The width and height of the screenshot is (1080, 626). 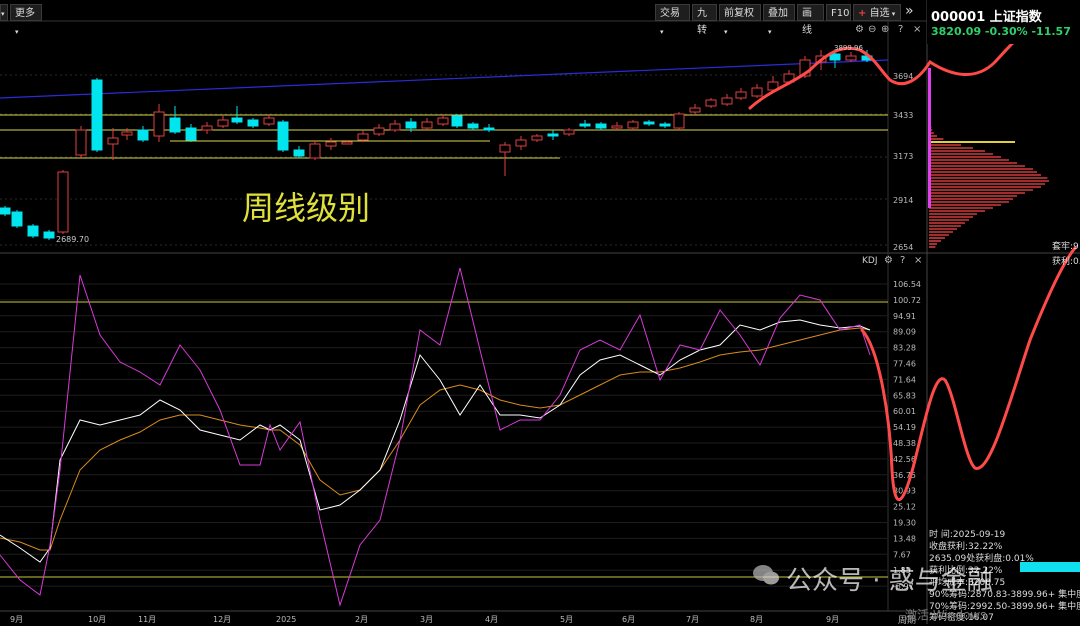 I want to click on price-tick: 3173, so click(x=903, y=156).